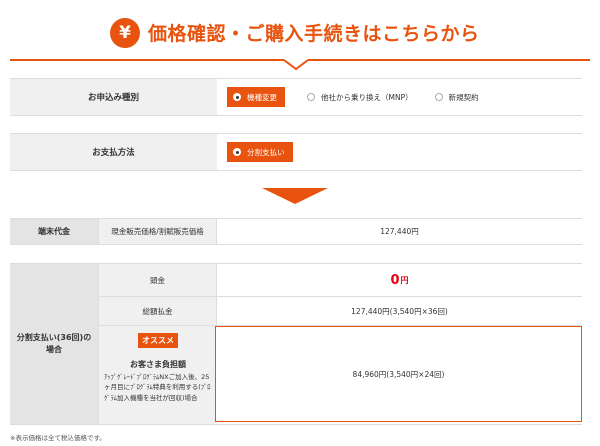  What do you see at coordinates (367, 97) in the screenshot?
I see `option-label: 他社から乗り換え（MNP）` at bounding box center [367, 97].